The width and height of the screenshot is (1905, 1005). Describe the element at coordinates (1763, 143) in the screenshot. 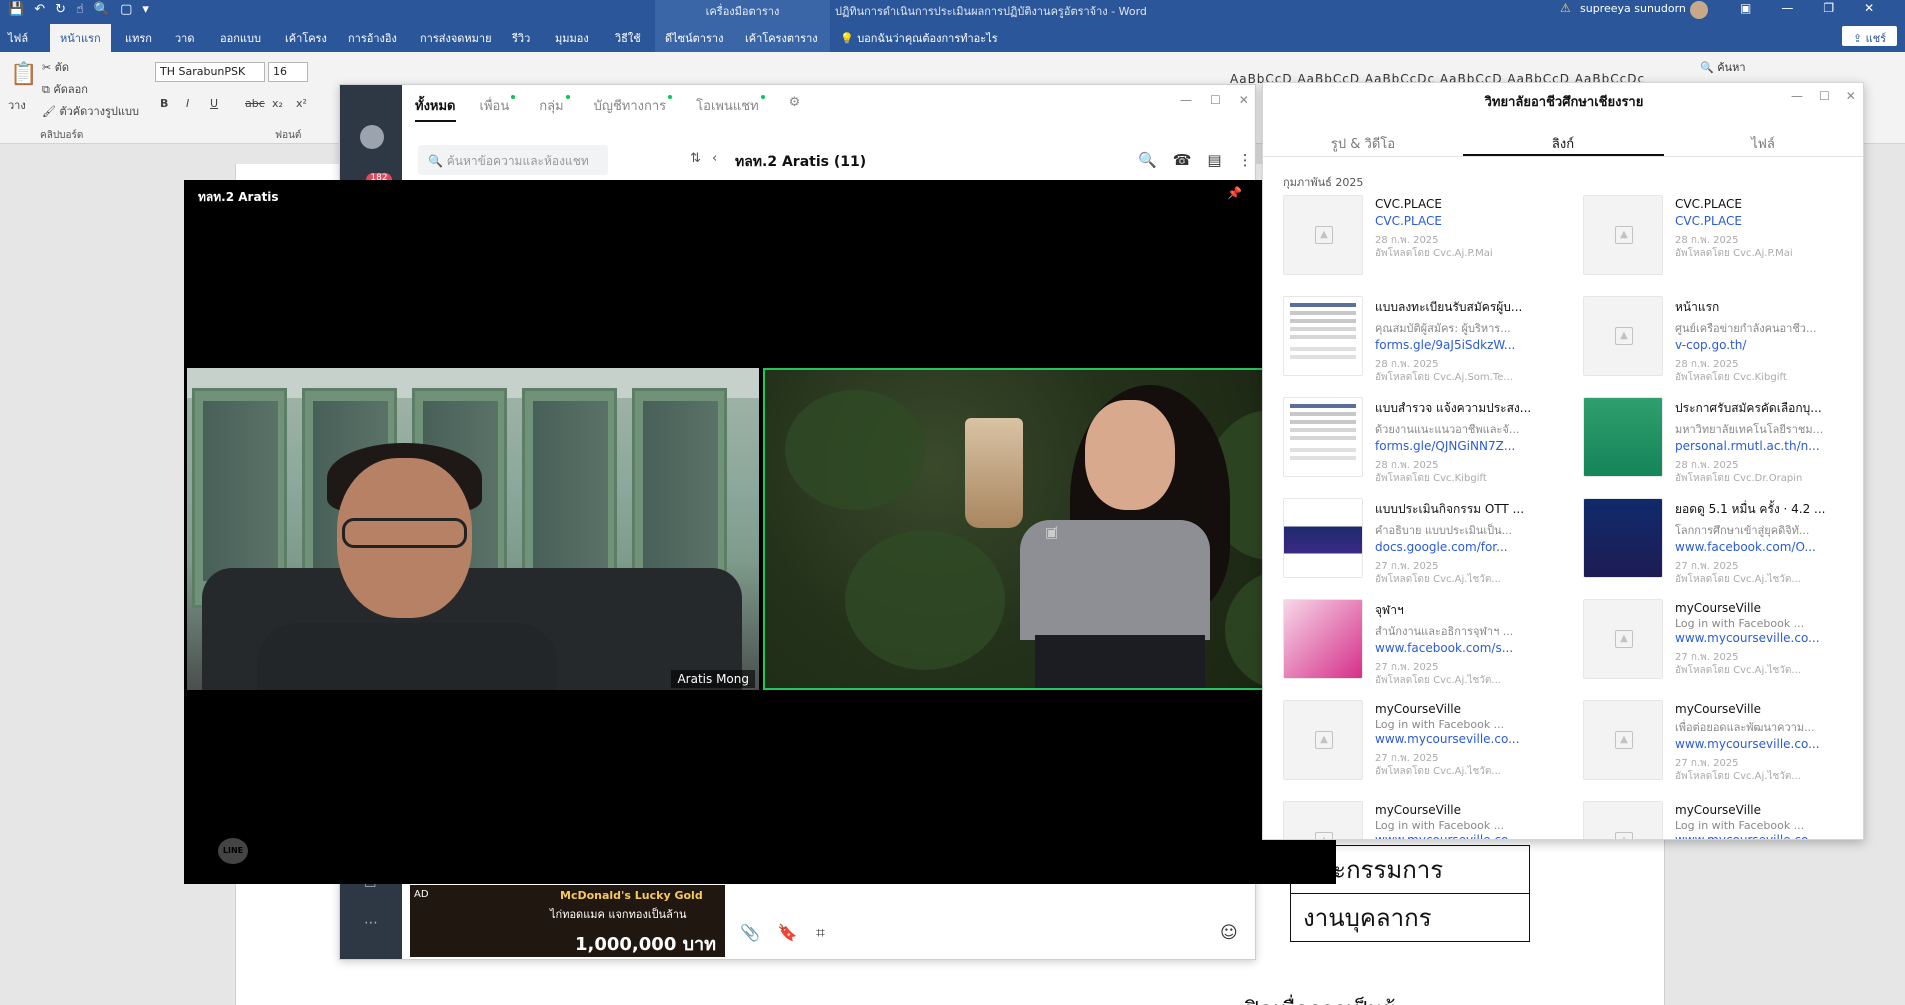

I see `tab-files: ไฟล์` at that location.